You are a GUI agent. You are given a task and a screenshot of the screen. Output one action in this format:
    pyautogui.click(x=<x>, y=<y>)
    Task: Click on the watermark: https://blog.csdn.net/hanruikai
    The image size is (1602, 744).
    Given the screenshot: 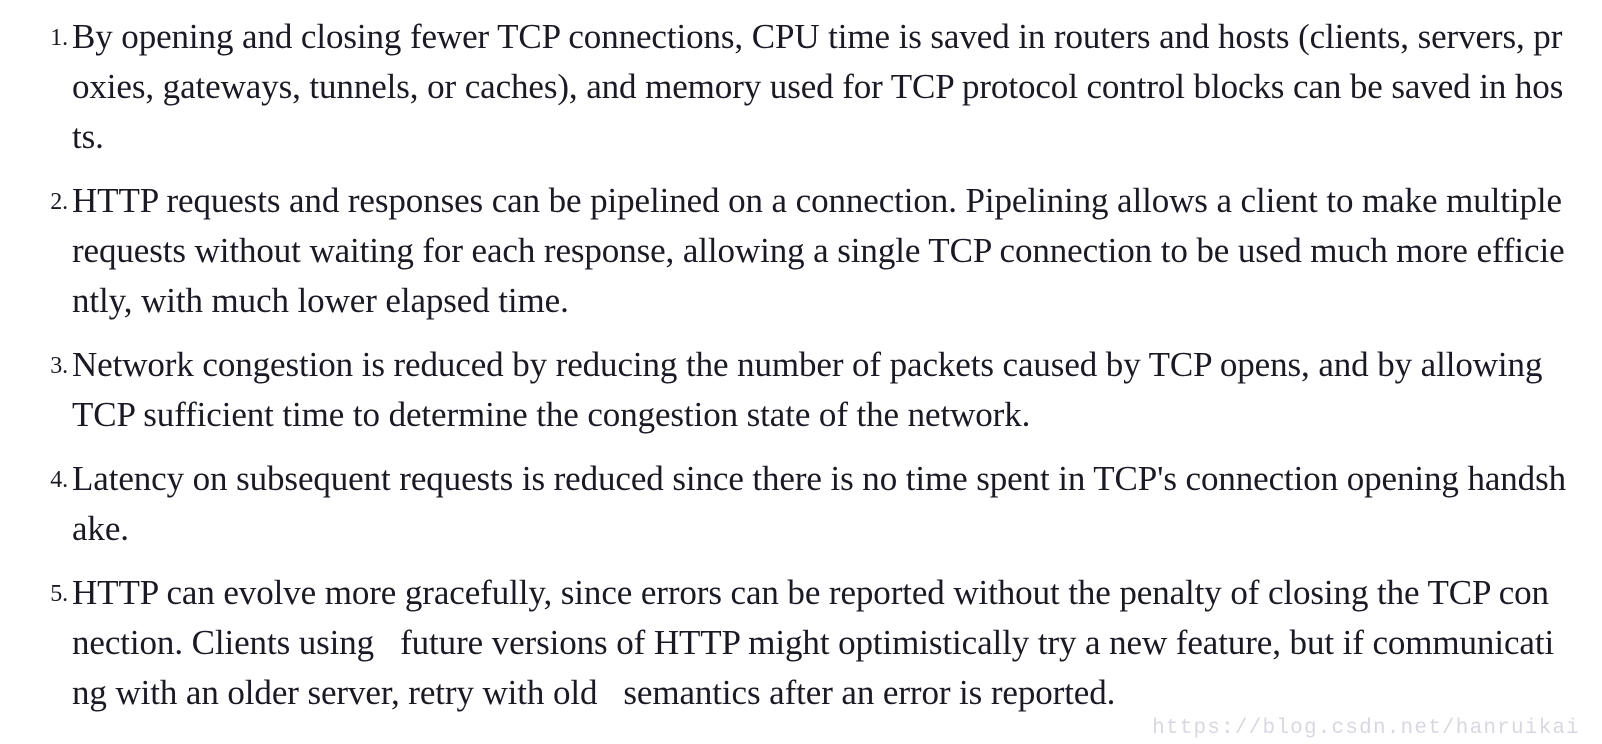 What is the action you would take?
    pyautogui.click(x=1366, y=728)
    